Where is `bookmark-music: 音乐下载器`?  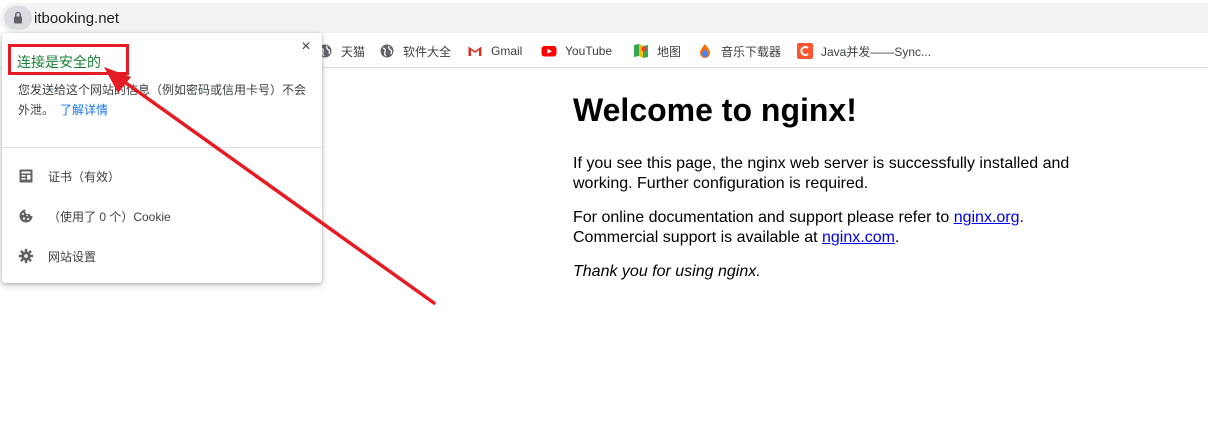 bookmark-music: 音乐下载器 is located at coordinates (739, 51).